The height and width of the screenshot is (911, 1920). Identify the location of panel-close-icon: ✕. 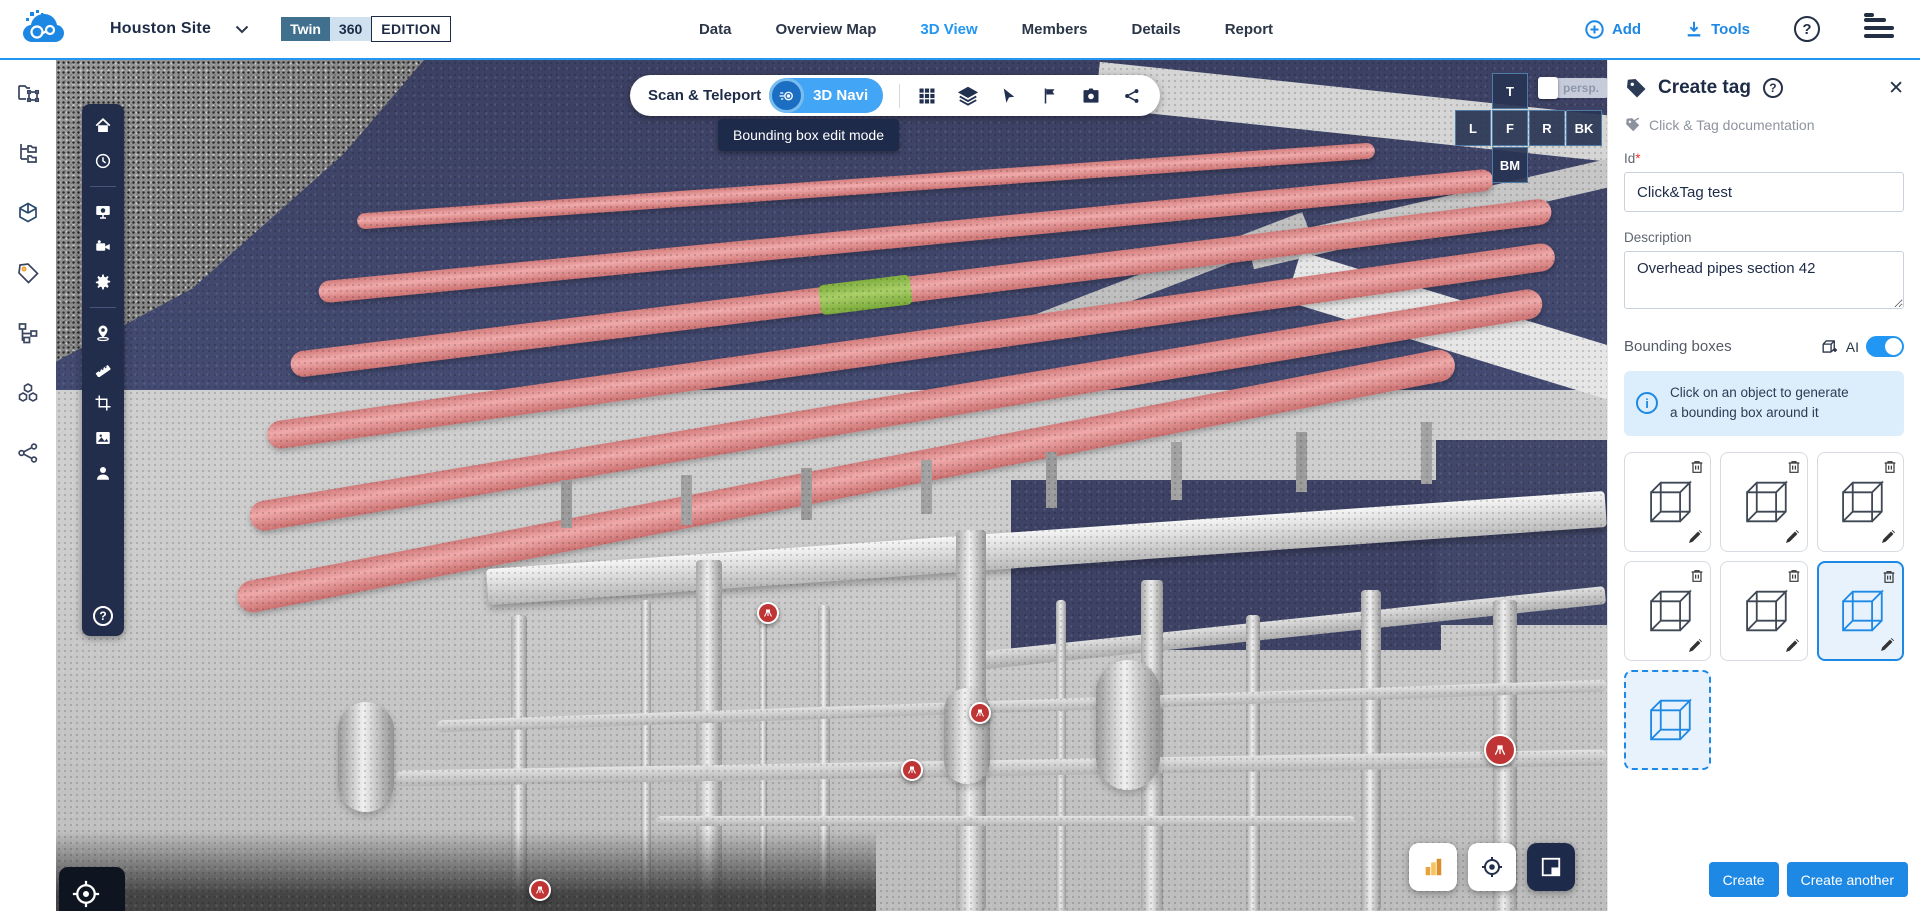
(1896, 88).